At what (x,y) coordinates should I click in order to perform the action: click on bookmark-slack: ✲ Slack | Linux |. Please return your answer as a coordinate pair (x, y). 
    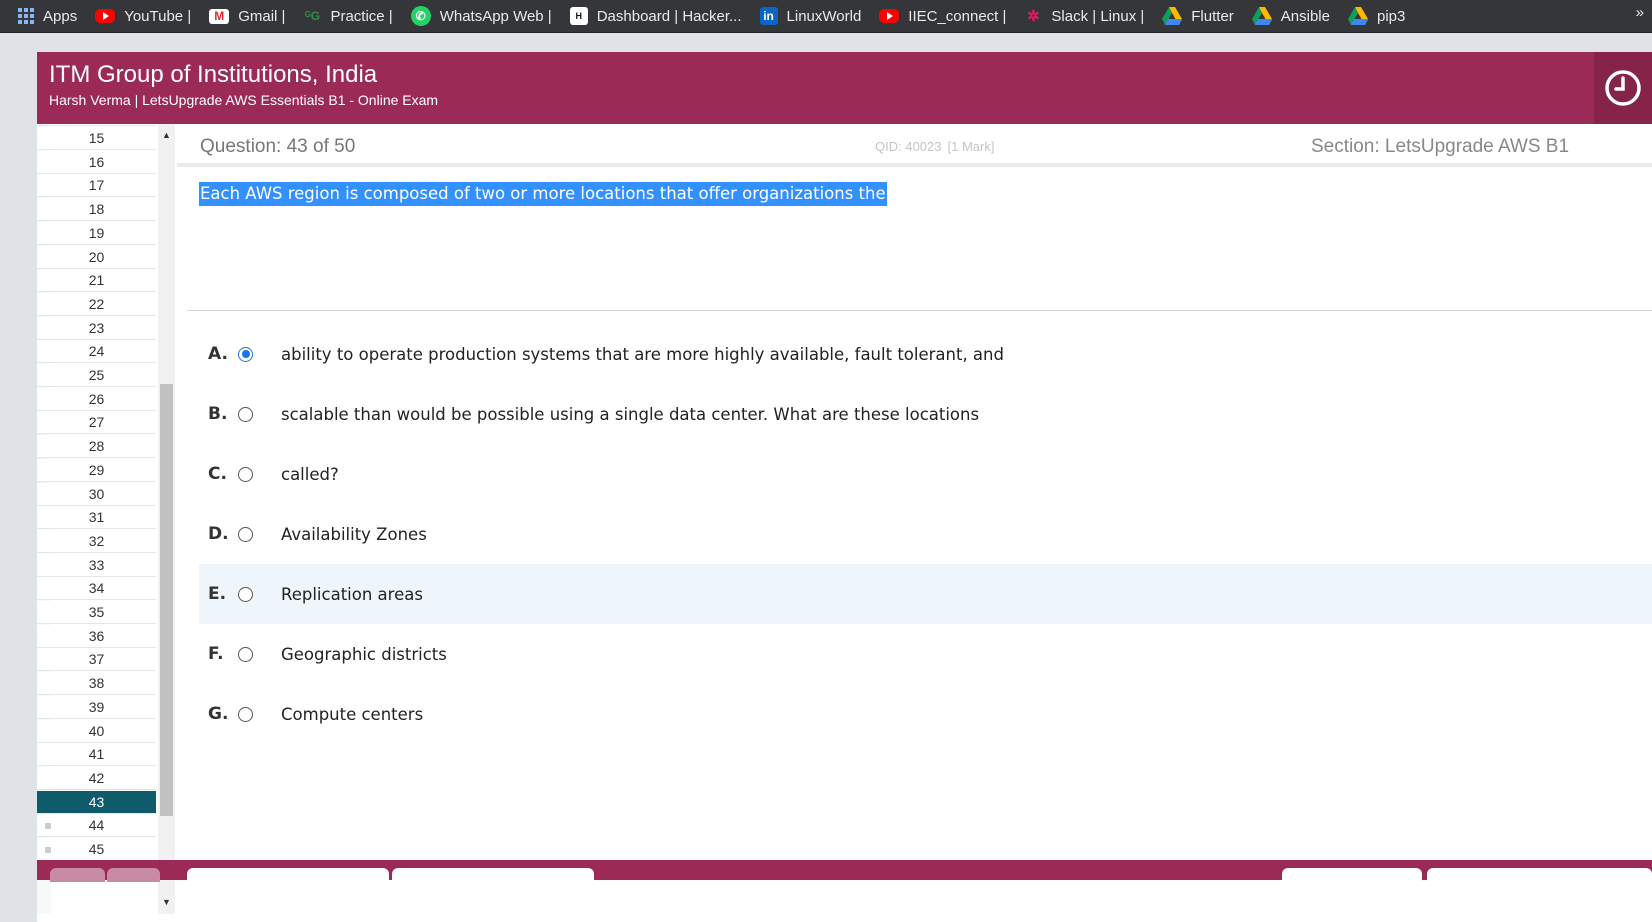
    Looking at the image, I should click on (1084, 16).